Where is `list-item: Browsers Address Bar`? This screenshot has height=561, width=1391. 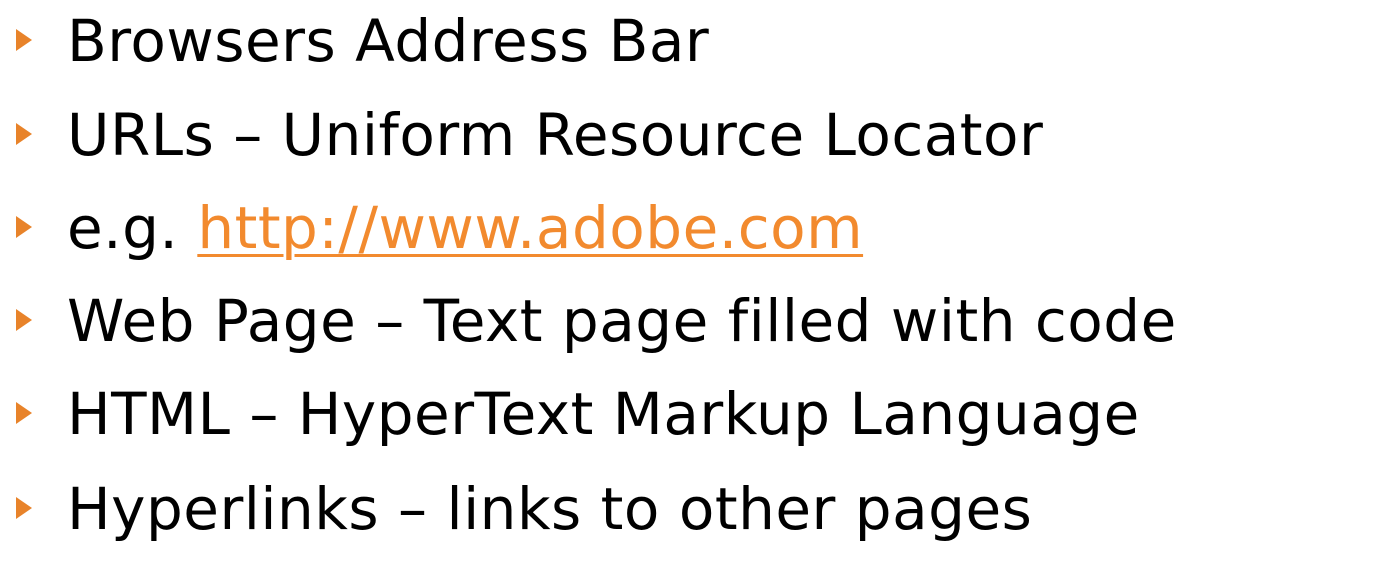
list-item: Browsers Address Bar is located at coordinates (695, 41).